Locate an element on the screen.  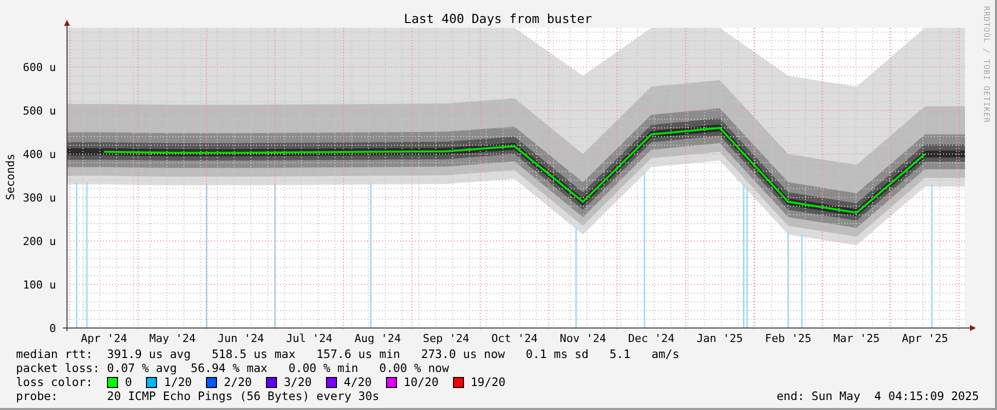
chart-title: Last 400 Days from buster is located at coordinates (498, 18).